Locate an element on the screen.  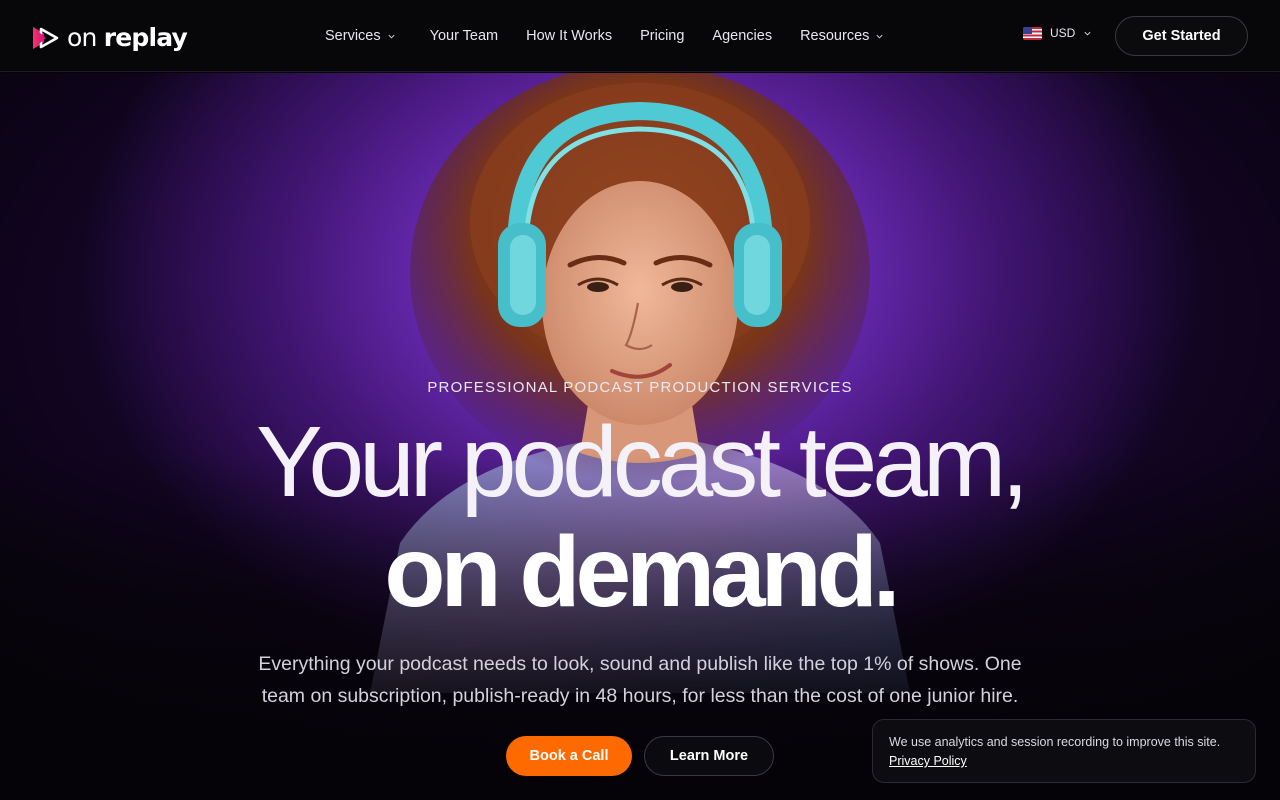
nav-item-pricing: Pricing is located at coordinates (662, 36).